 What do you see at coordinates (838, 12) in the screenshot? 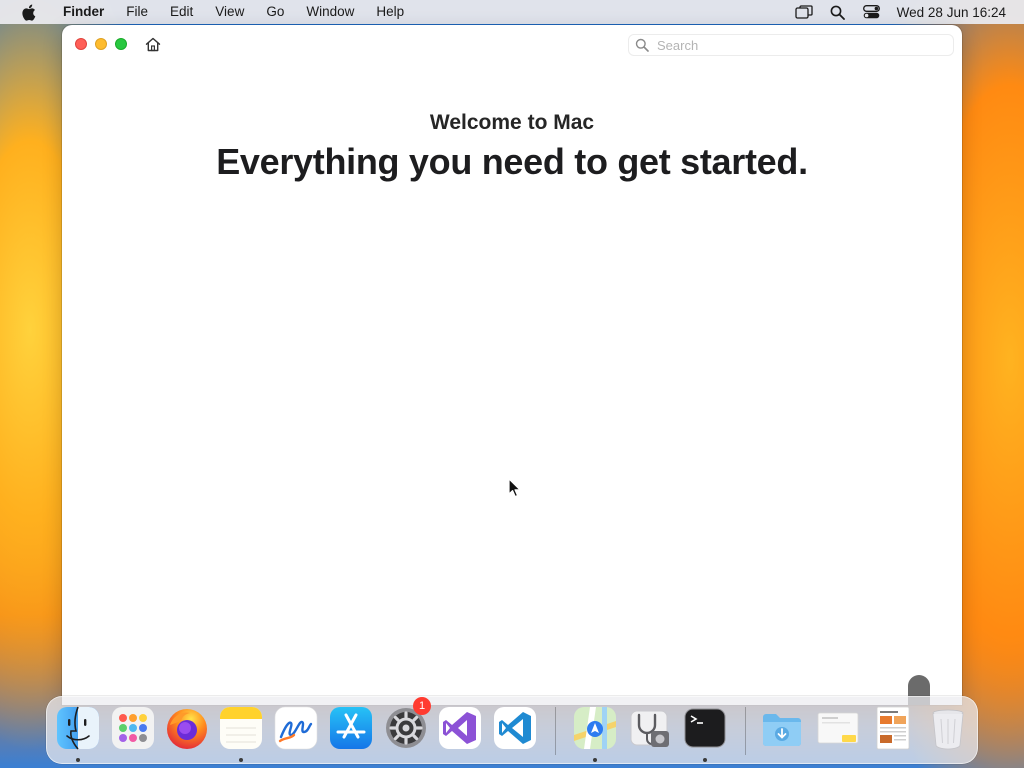
I see `spotlight-search-icon` at bounding box center [838, 12].